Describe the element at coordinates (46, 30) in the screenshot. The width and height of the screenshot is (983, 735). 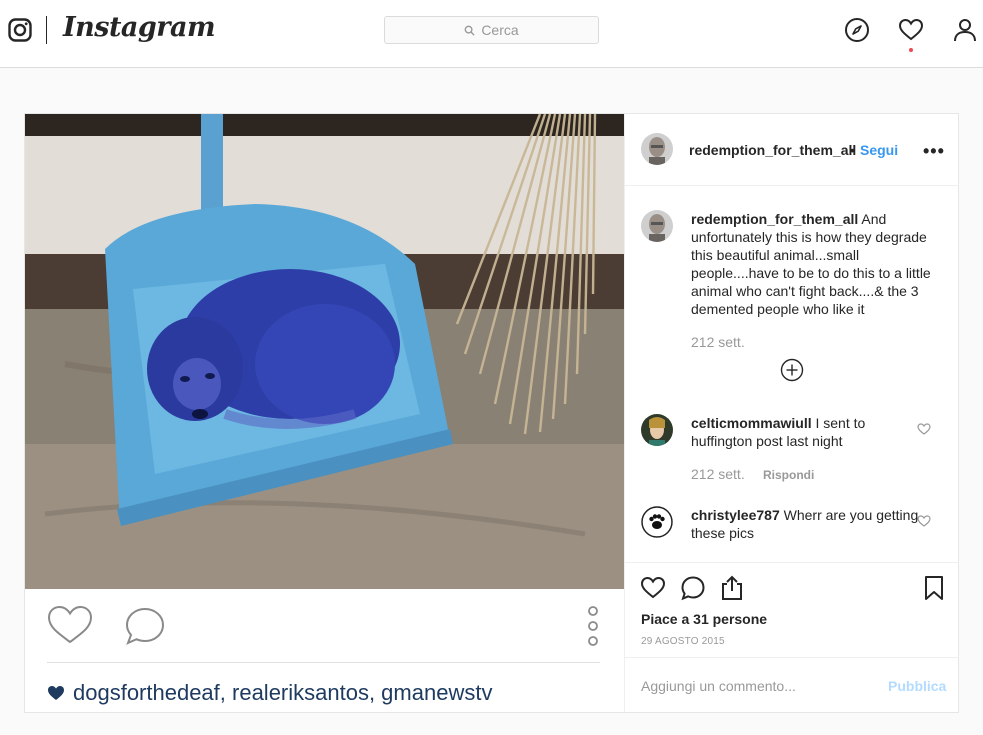
I see `logo-divider` at that location.